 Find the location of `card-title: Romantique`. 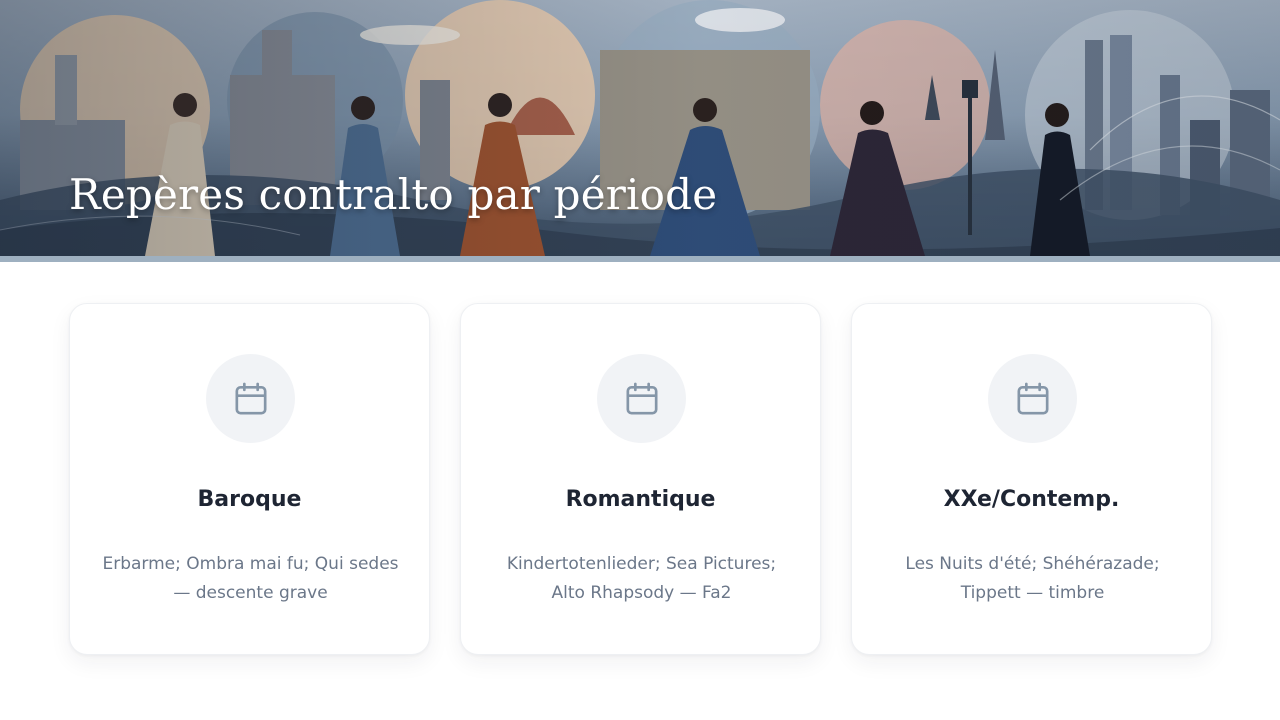

card-title: Romantique is located at coordinates (640, 499).